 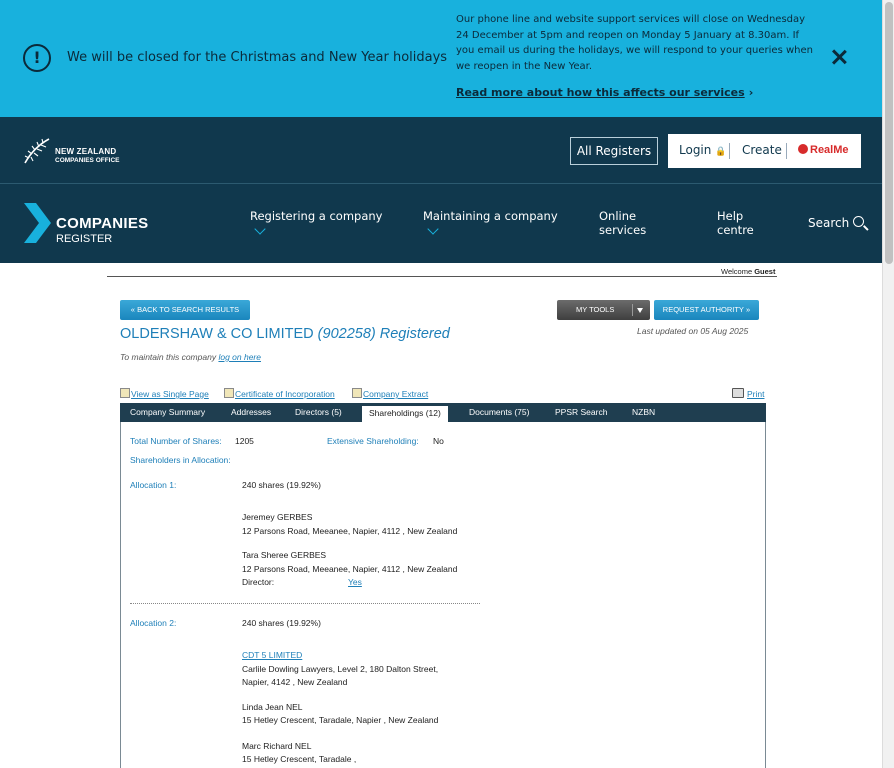 What do you see at coordinates (318, 412) in the screenshot?
I see `tab-directors: Directors (5)` at bounding box center [318, 412].